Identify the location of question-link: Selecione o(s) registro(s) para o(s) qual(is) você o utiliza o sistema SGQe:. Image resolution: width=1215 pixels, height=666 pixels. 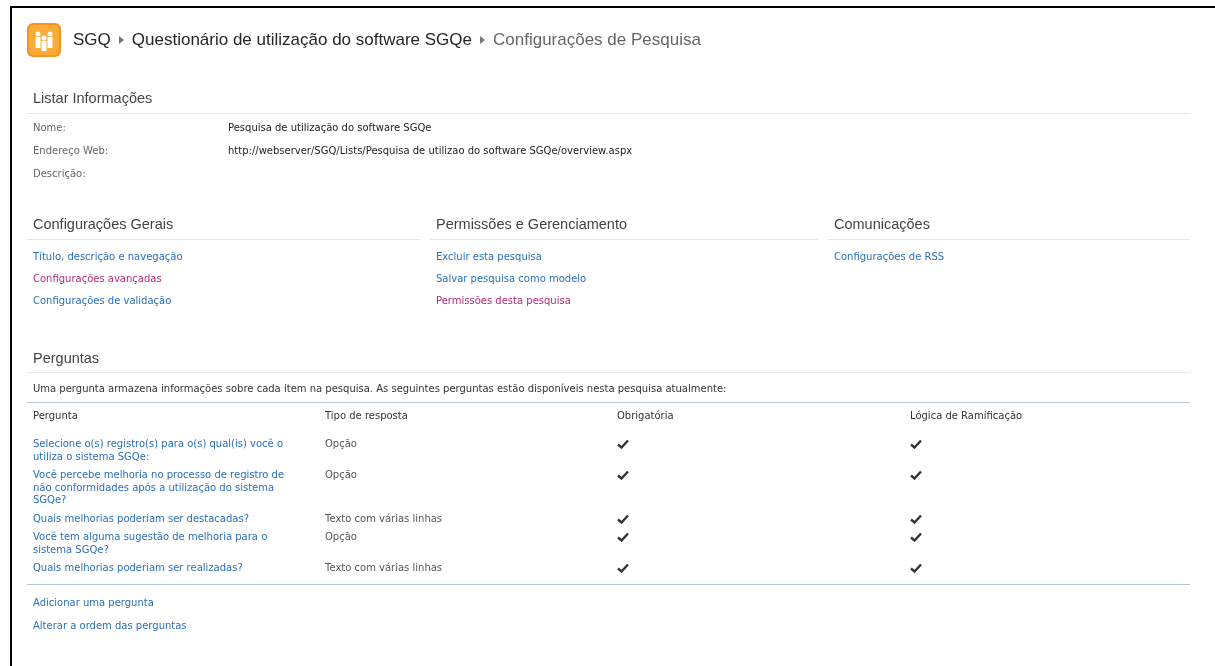
(179, 451).